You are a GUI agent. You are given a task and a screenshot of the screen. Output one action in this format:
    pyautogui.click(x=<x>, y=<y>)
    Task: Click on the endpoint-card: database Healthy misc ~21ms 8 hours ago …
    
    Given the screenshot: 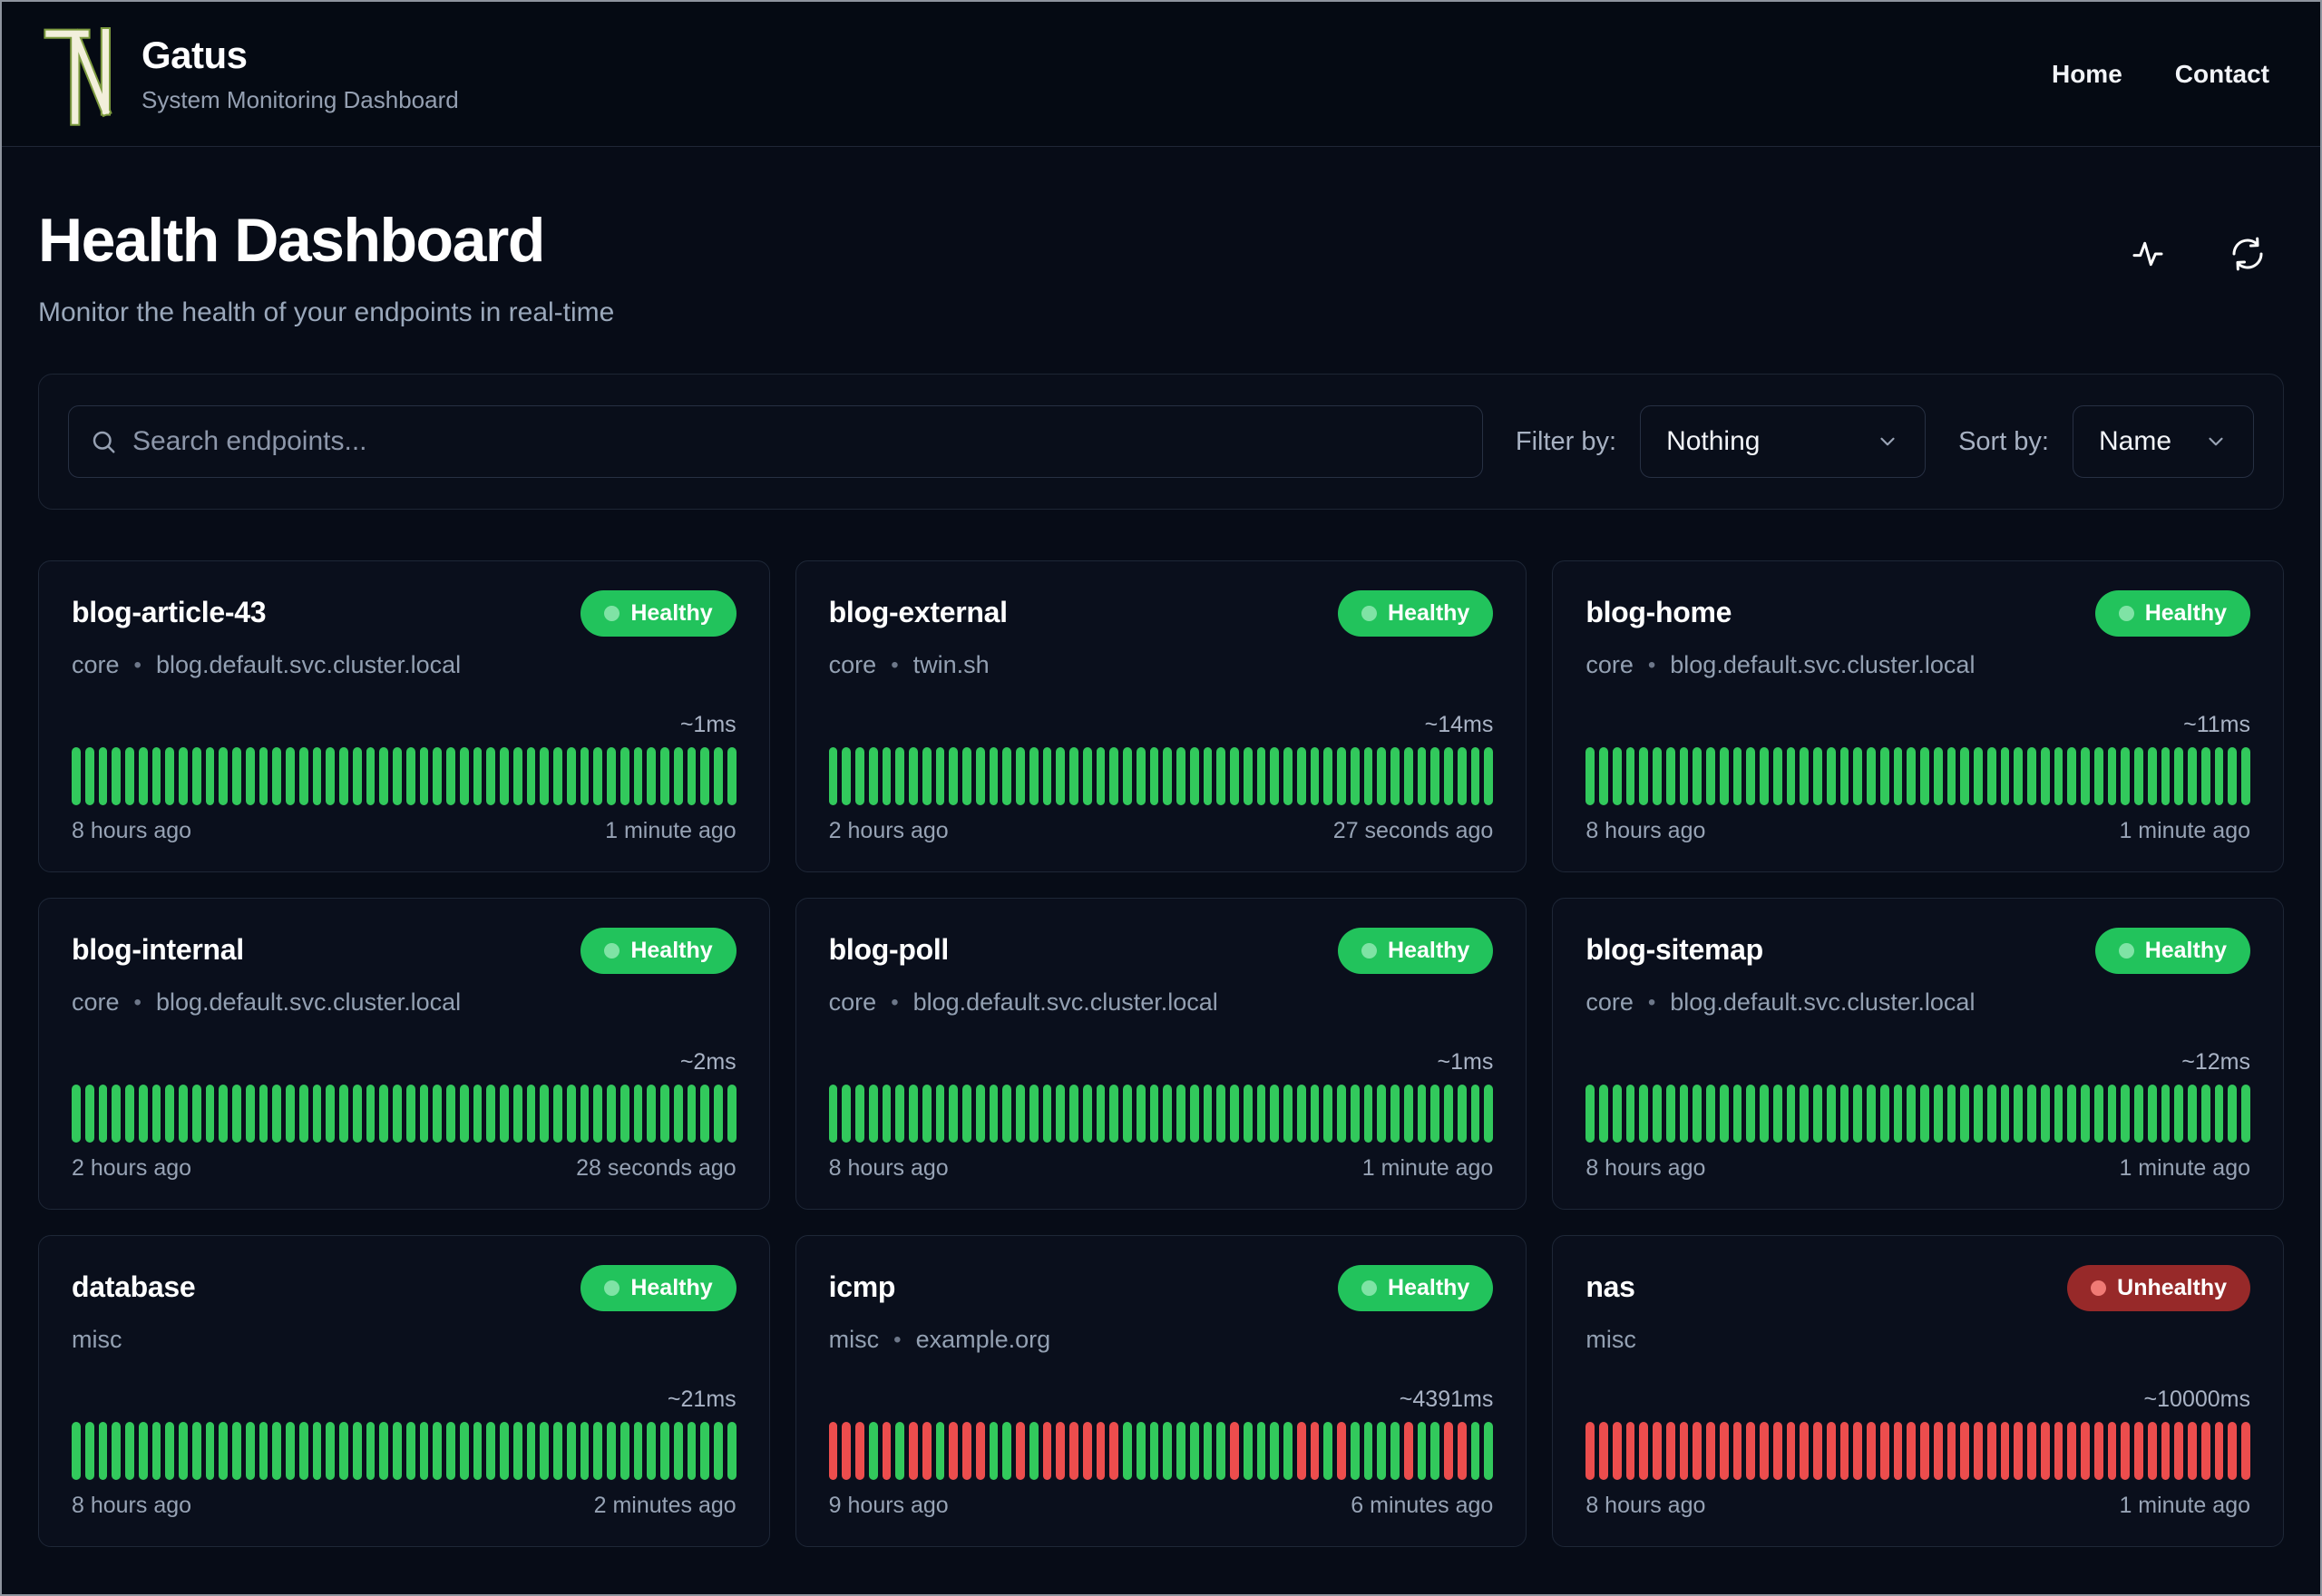 What is the action you would take?
    pyautogui.click(x=404, y=1391)
    